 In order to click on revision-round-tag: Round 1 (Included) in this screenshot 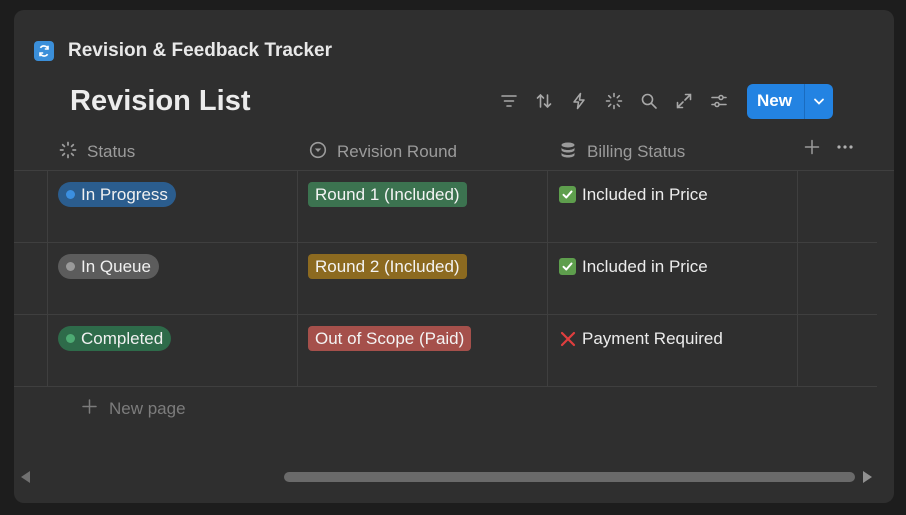, I will do `click(387, 194)`.